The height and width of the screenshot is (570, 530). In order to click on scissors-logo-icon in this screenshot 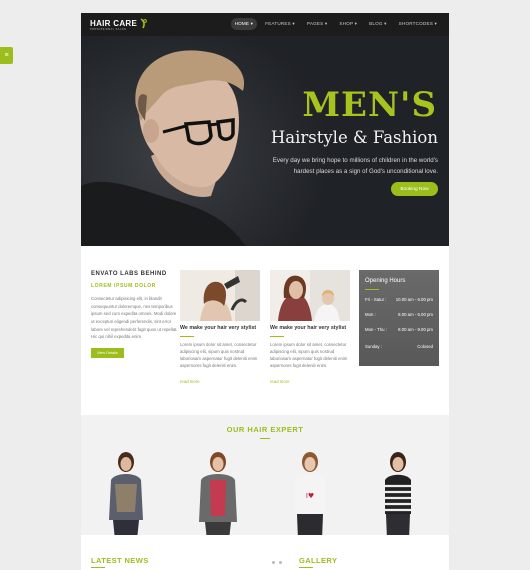, I will do `click(144, 23)`.